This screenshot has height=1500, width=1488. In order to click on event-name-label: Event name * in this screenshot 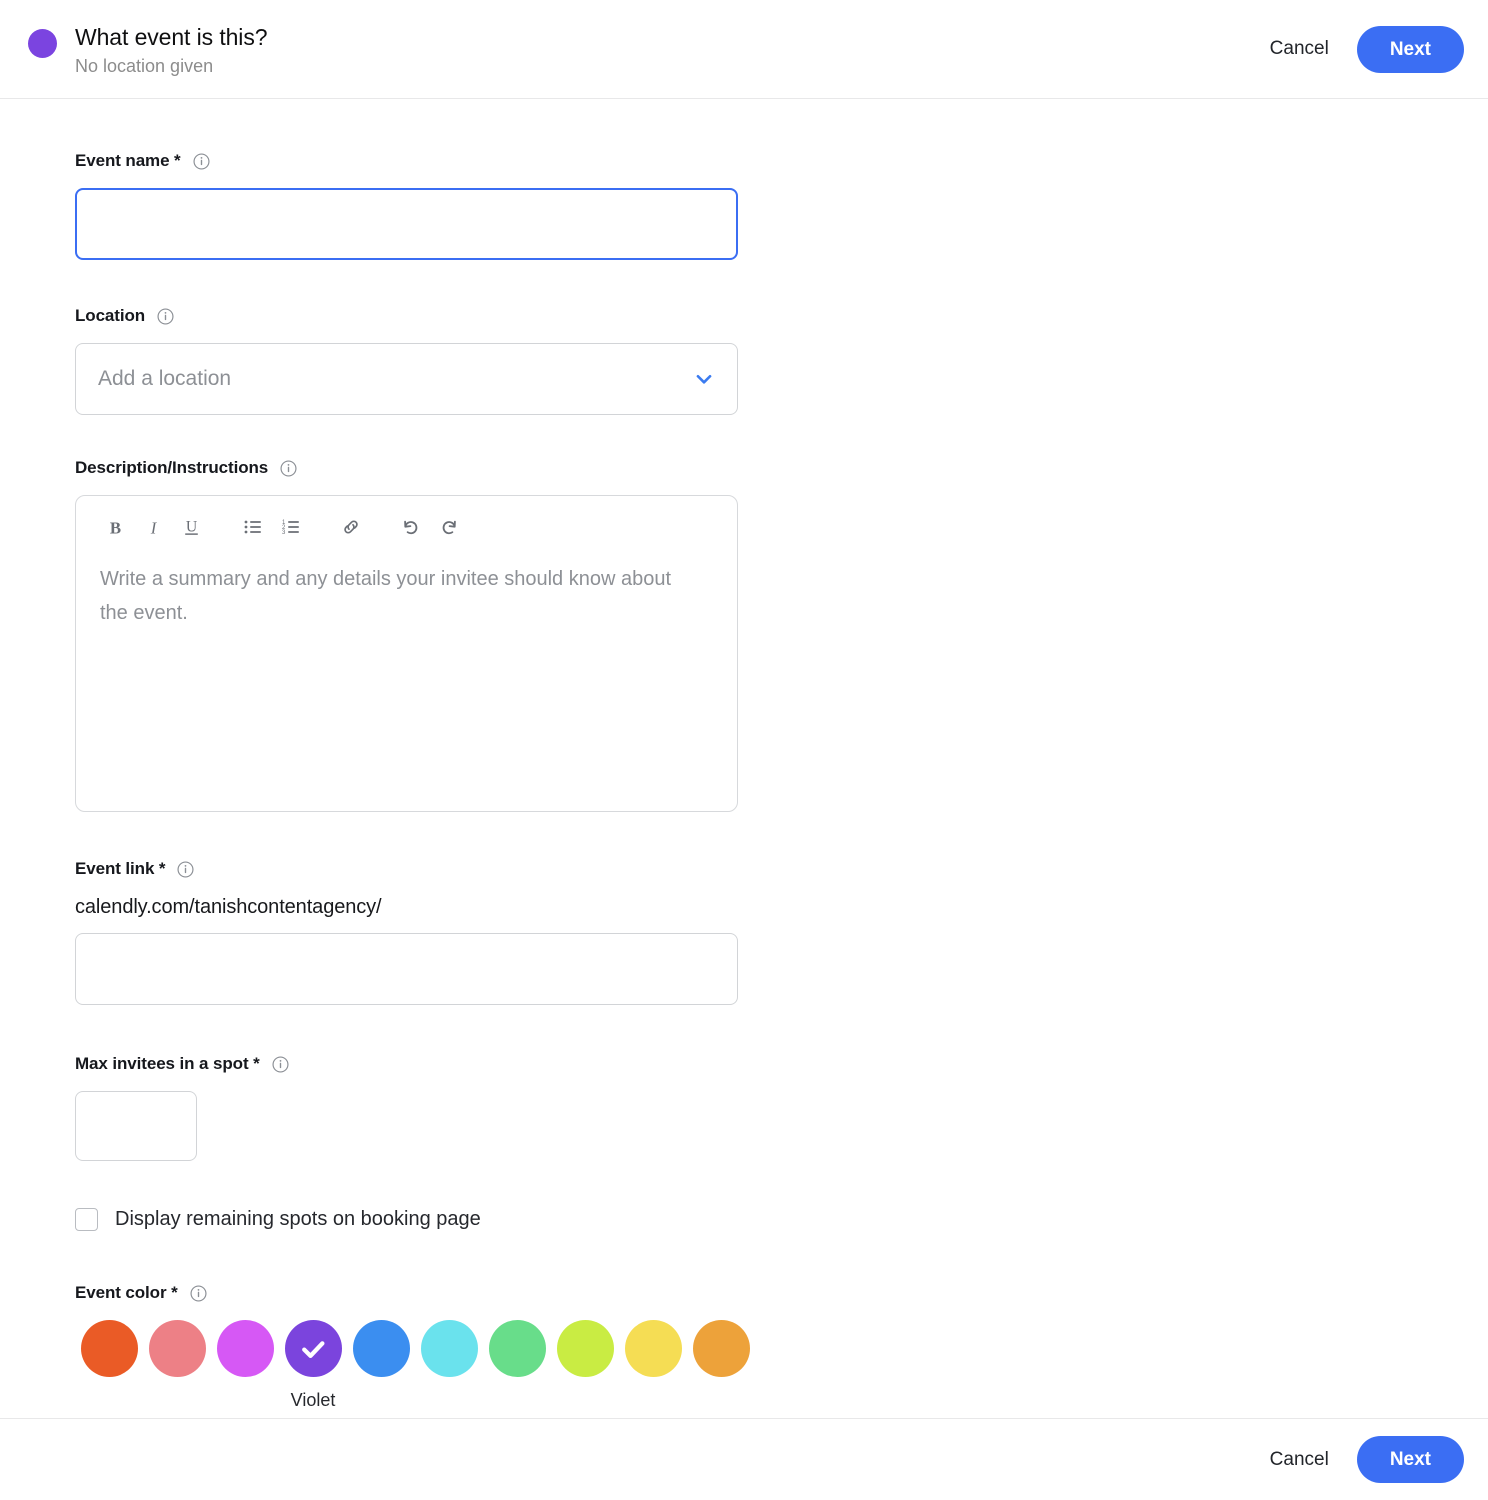, I will do `click(128, 160)`.